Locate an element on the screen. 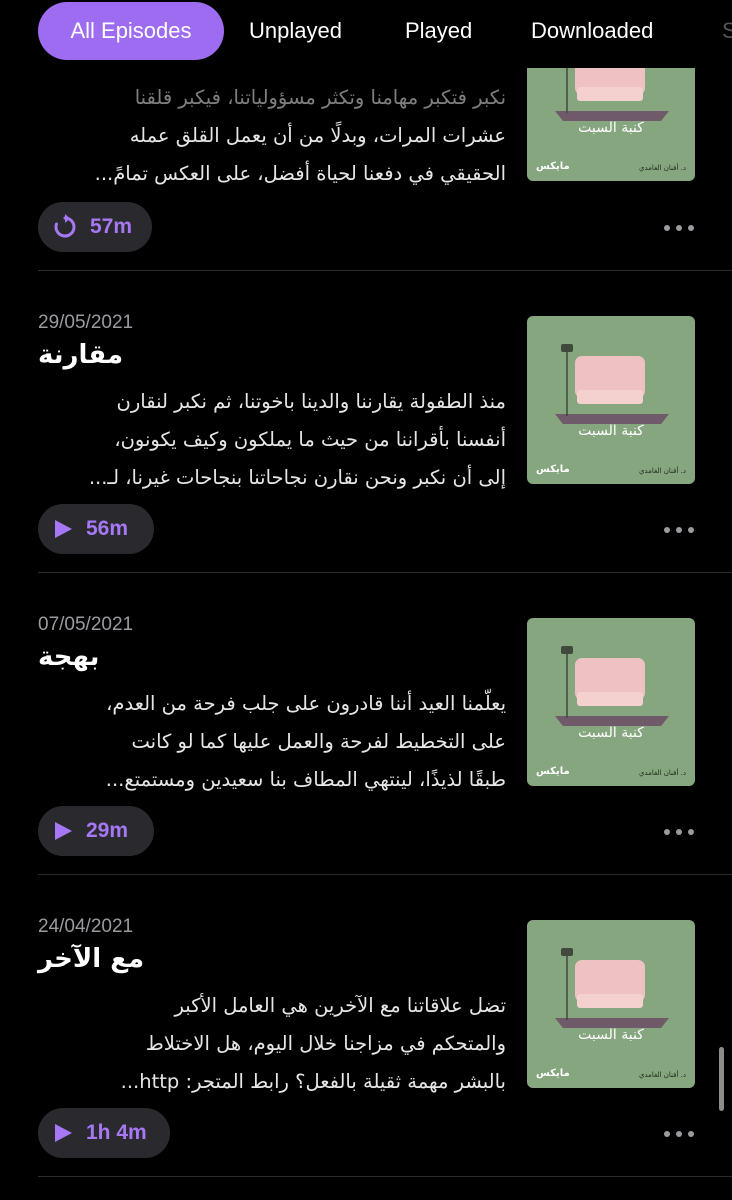 The height and width of the screenshot is (1200, 732). filter-all-episodes: All Episodes is located at coordinates (131, 31).